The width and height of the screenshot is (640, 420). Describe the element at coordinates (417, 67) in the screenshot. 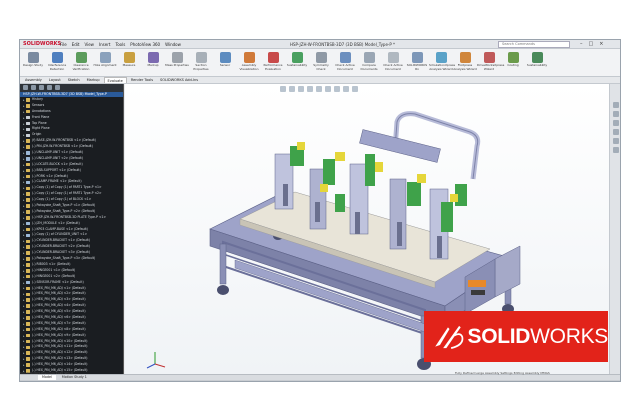

I see `ribbon-button-label: SOLIDWORKS Rx` at that location.